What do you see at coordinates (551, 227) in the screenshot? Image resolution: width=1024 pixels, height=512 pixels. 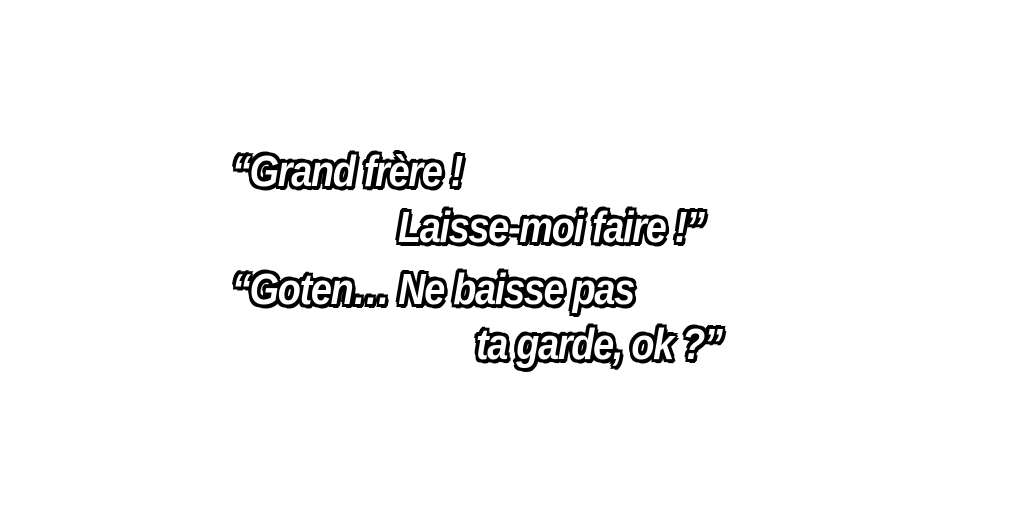 I see `dialogue-line-2: Laisse-moi faire !”` at bounding box center [551, 227].